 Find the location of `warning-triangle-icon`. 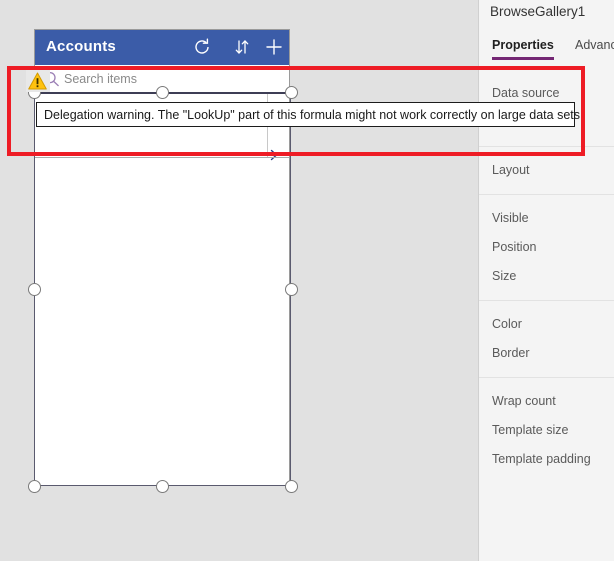

warning-triangle-icon is located at coordinates (37, 81).